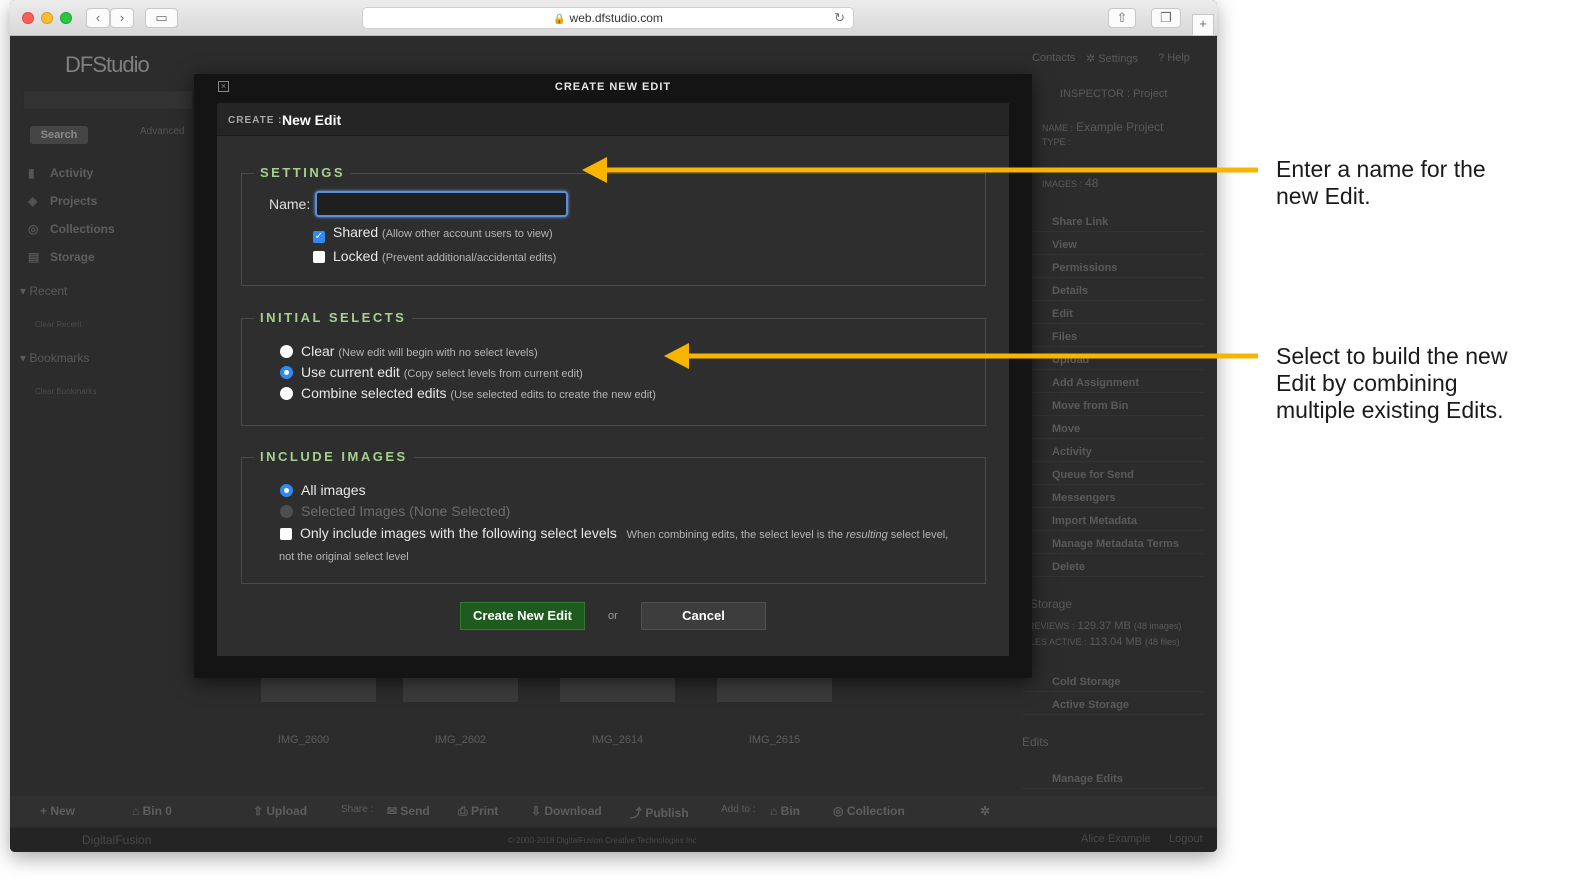 This screenshot has width=1580, height=896. Describe the element at coordinates (594, 170) in the screenshot. I see `arrow-head-name` at that location.